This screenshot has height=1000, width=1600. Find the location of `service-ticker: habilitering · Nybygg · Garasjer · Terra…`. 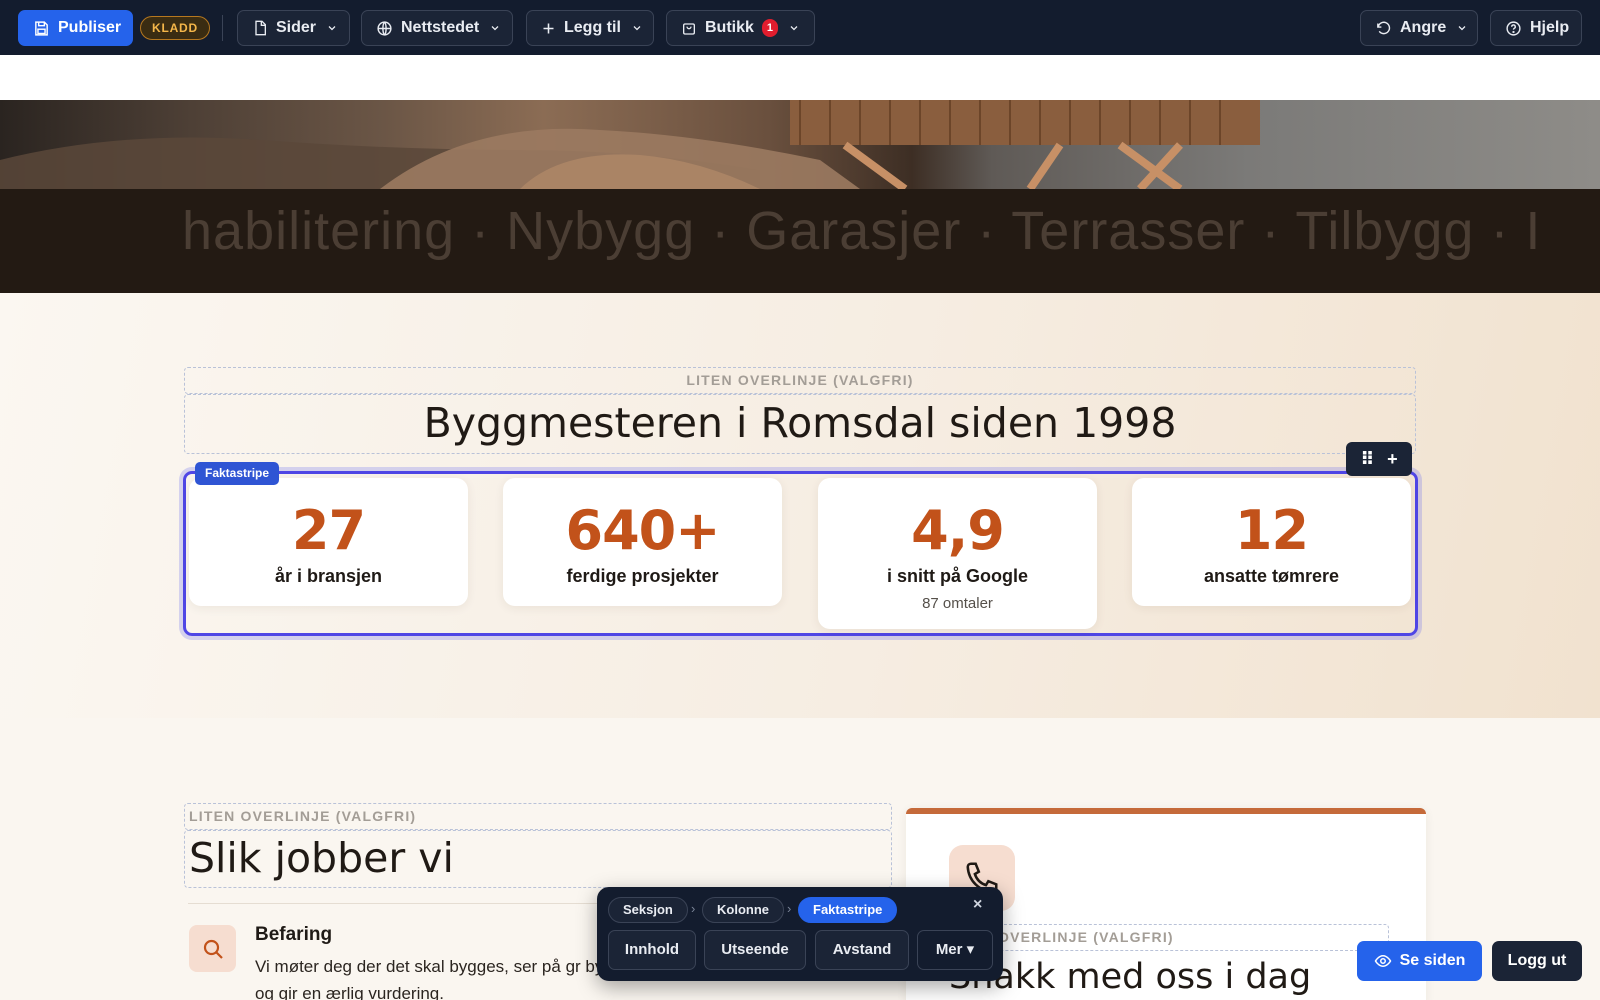

service-ticker: habilitering · Nybygg · Garasjer · Terra… is located at coordinates (800, 241).